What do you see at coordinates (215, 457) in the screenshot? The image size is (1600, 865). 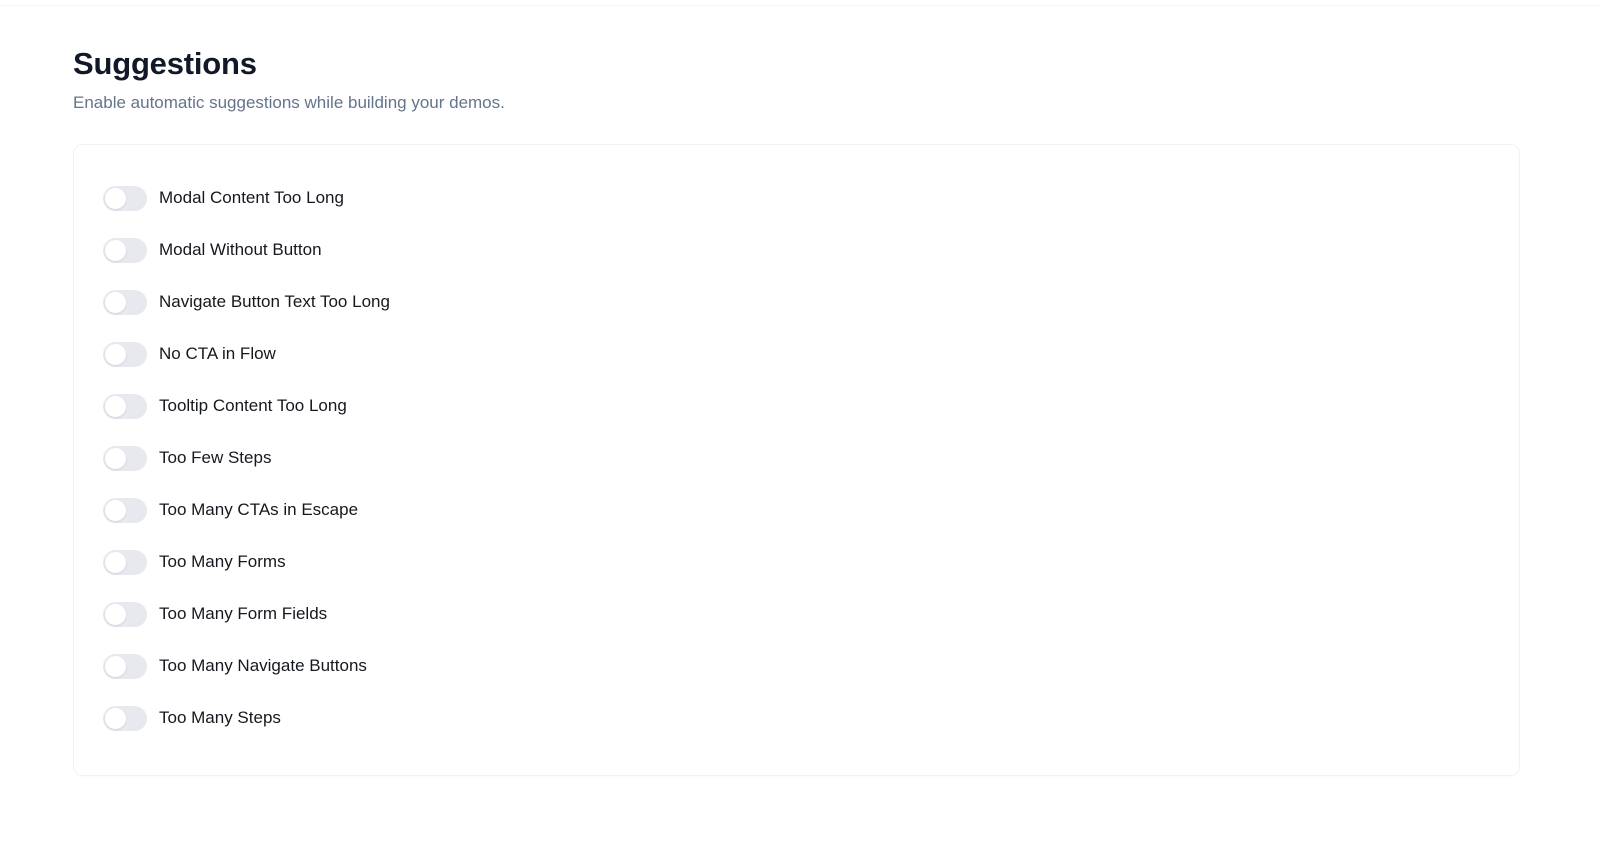 I see `suggestion-label: Too Few Steps` at bounding box center [215, 457].